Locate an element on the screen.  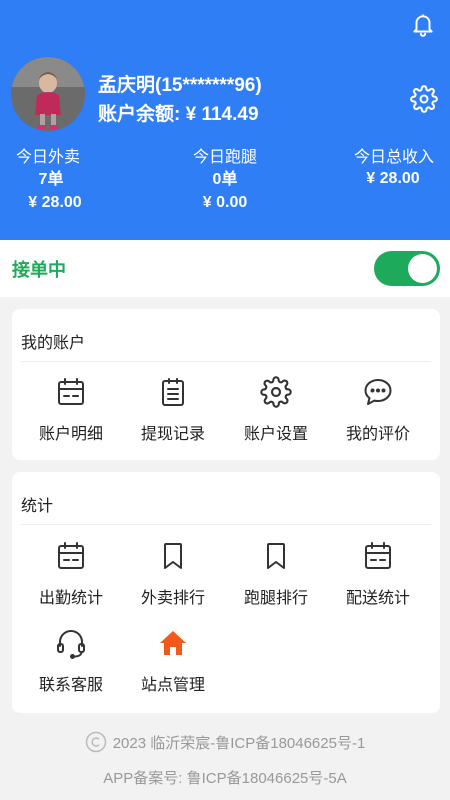
avatar is located at coordinates (48, 94).